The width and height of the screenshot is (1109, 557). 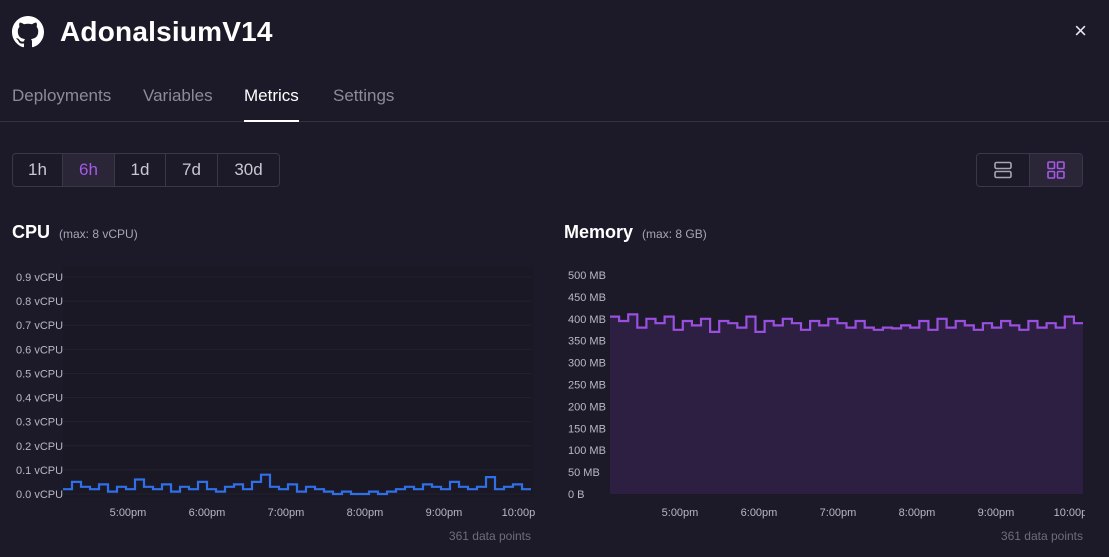 I want to click on view-toggle, so click(x=1029, y=170).